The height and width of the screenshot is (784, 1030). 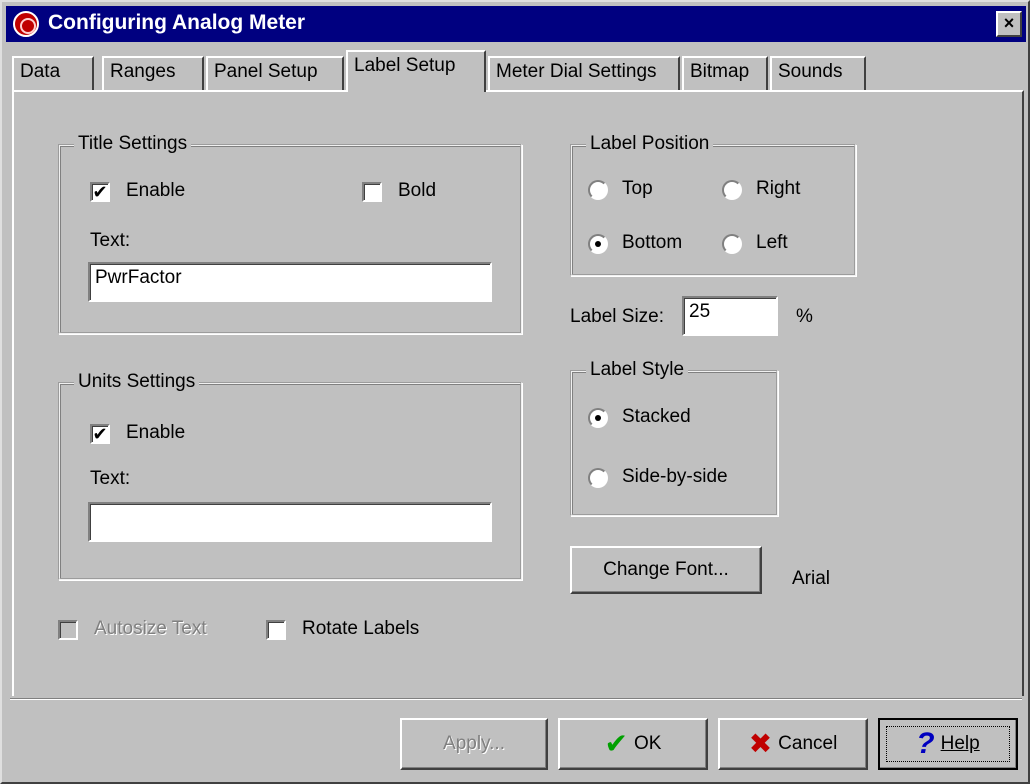 I want to click on label-style-group: Label Style Stacked Side-by-side, so click(x=674, y=437).